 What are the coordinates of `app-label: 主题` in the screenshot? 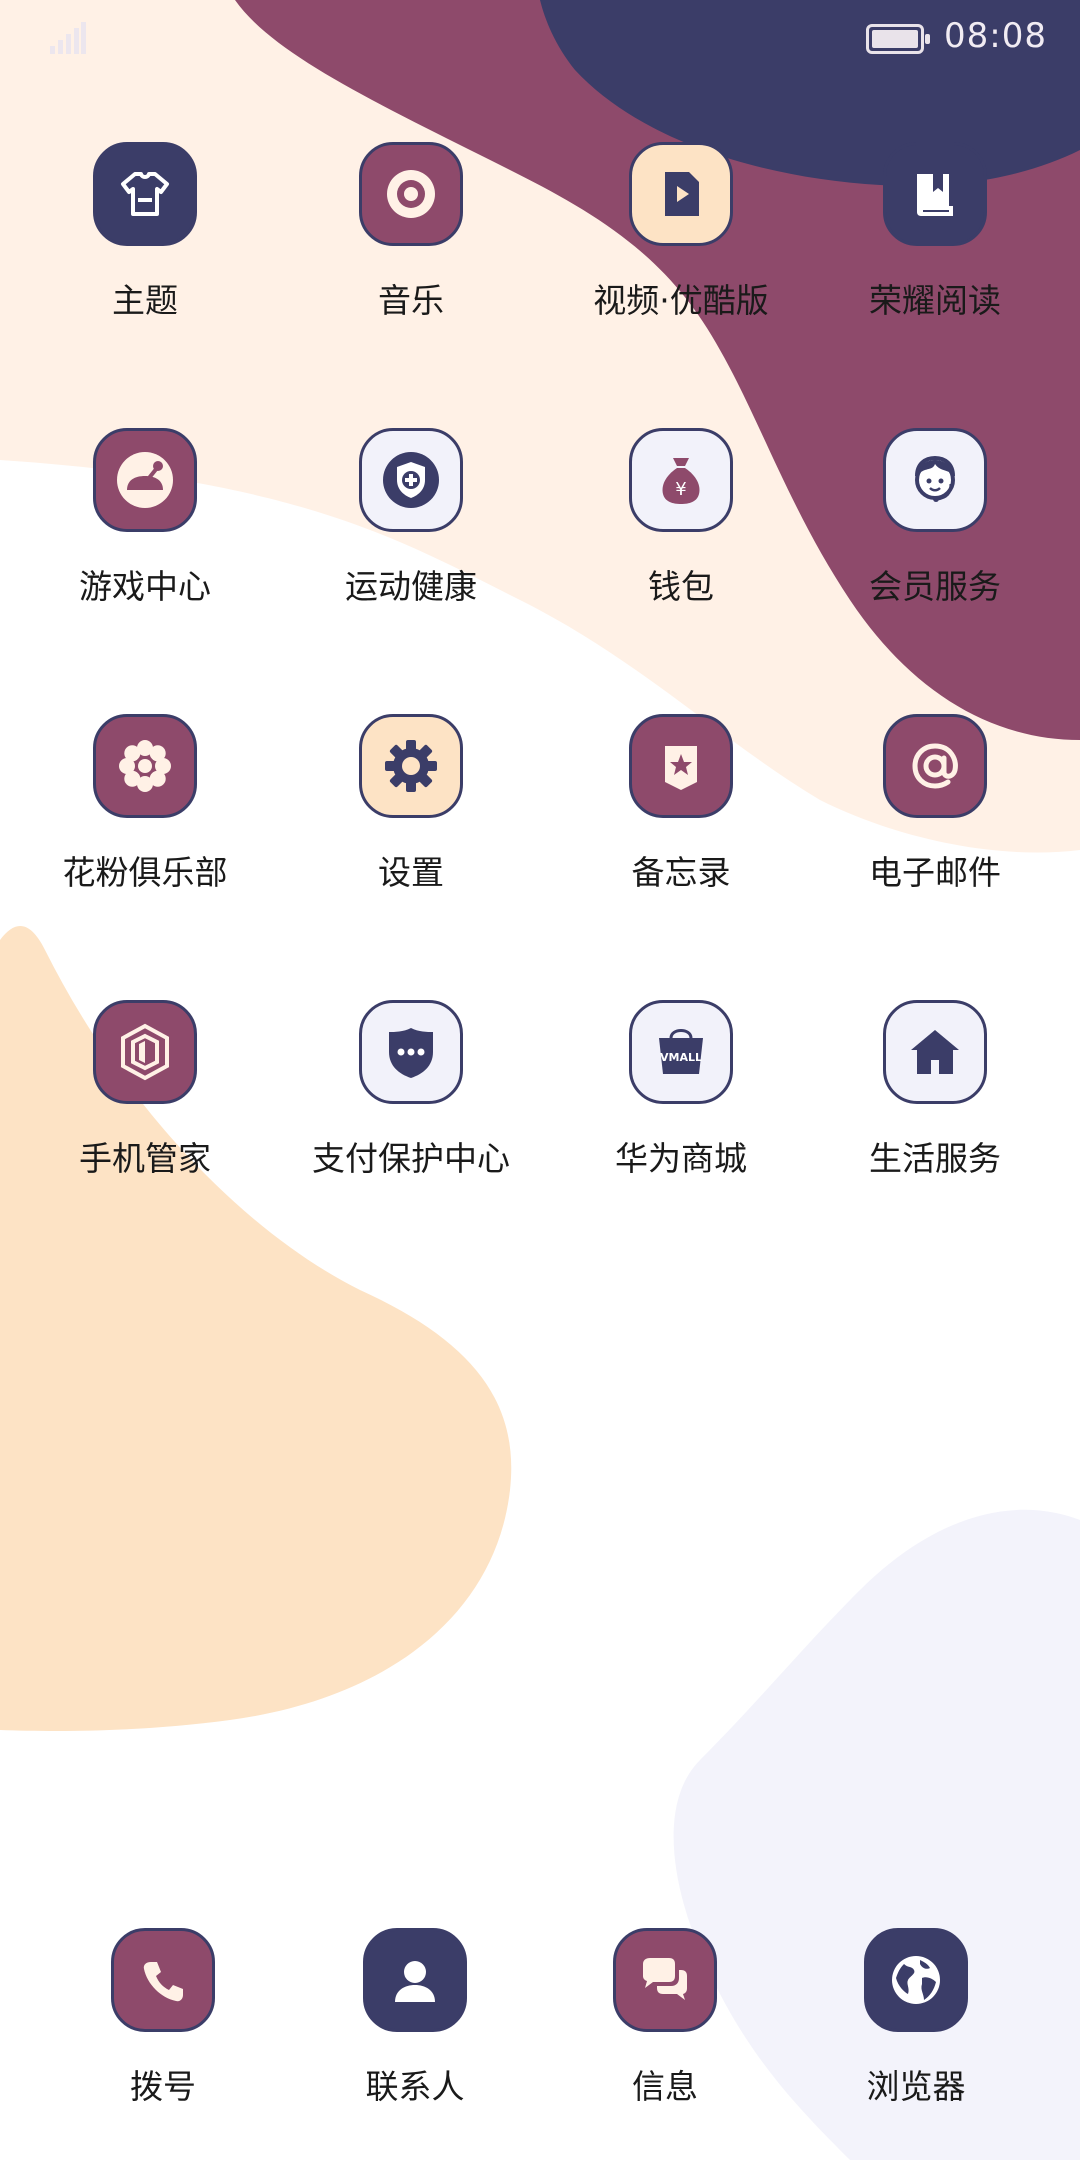 It's located at (145, 300).